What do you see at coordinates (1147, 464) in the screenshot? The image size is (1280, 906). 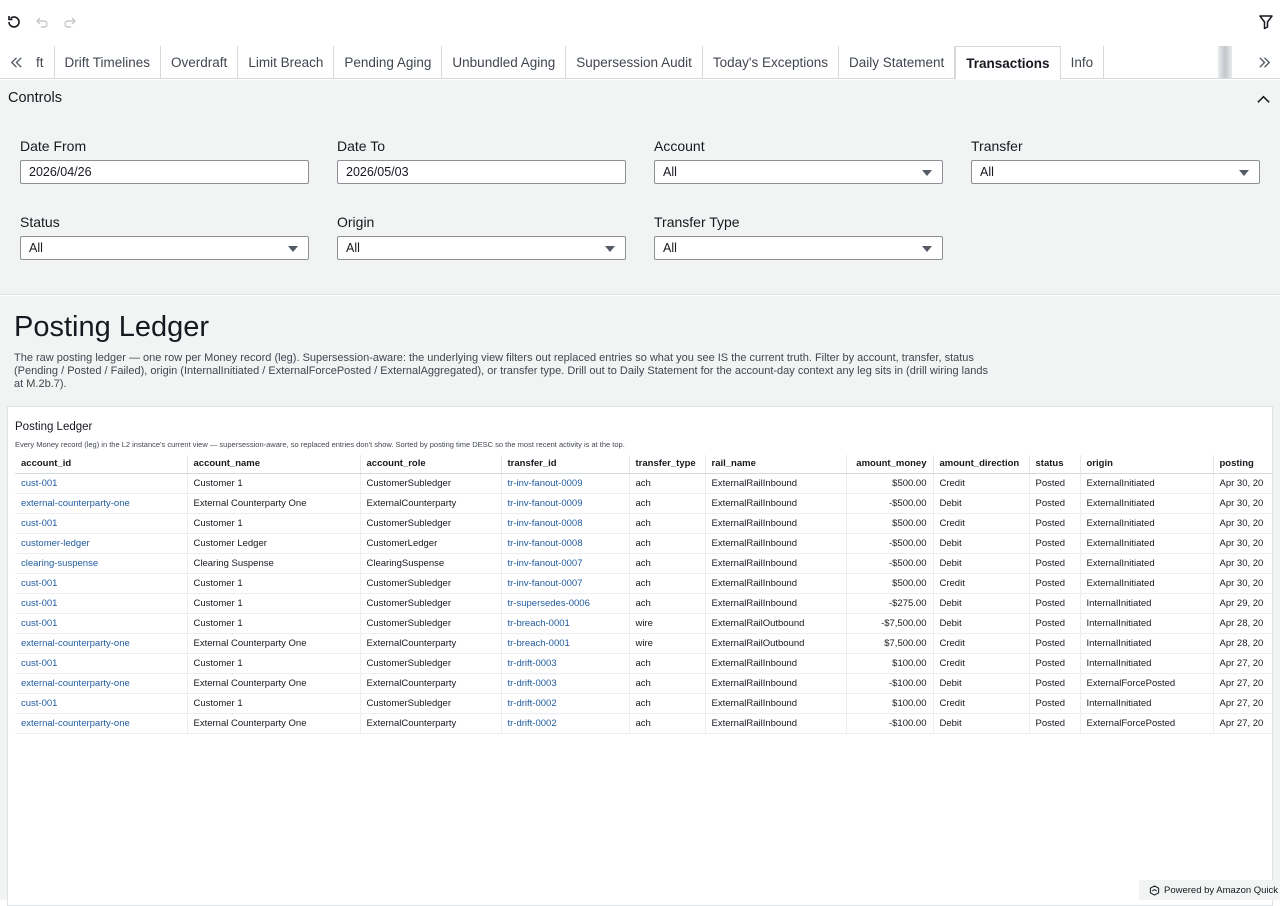 I see `column-header-origin: origin` at bounding box center [1147, 464].